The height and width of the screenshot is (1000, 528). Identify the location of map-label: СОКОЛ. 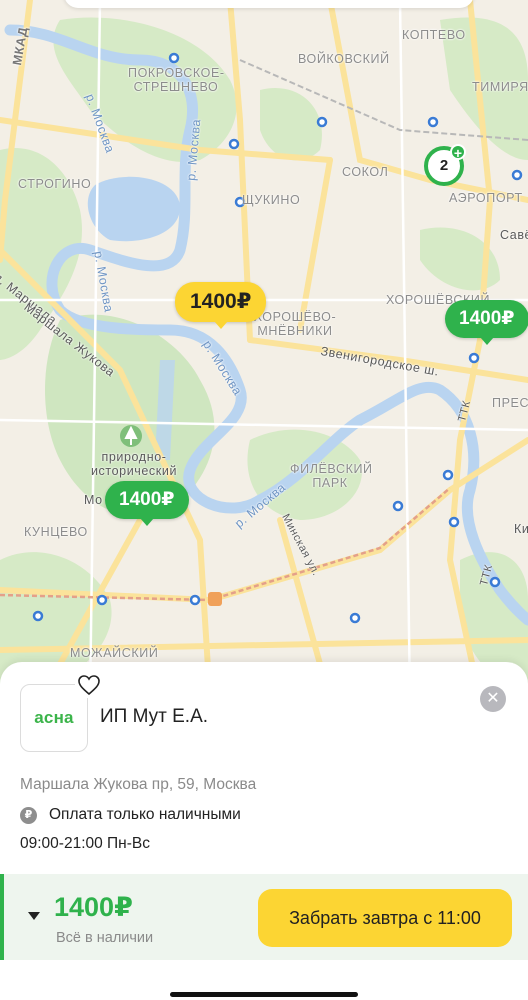
(365, 172).